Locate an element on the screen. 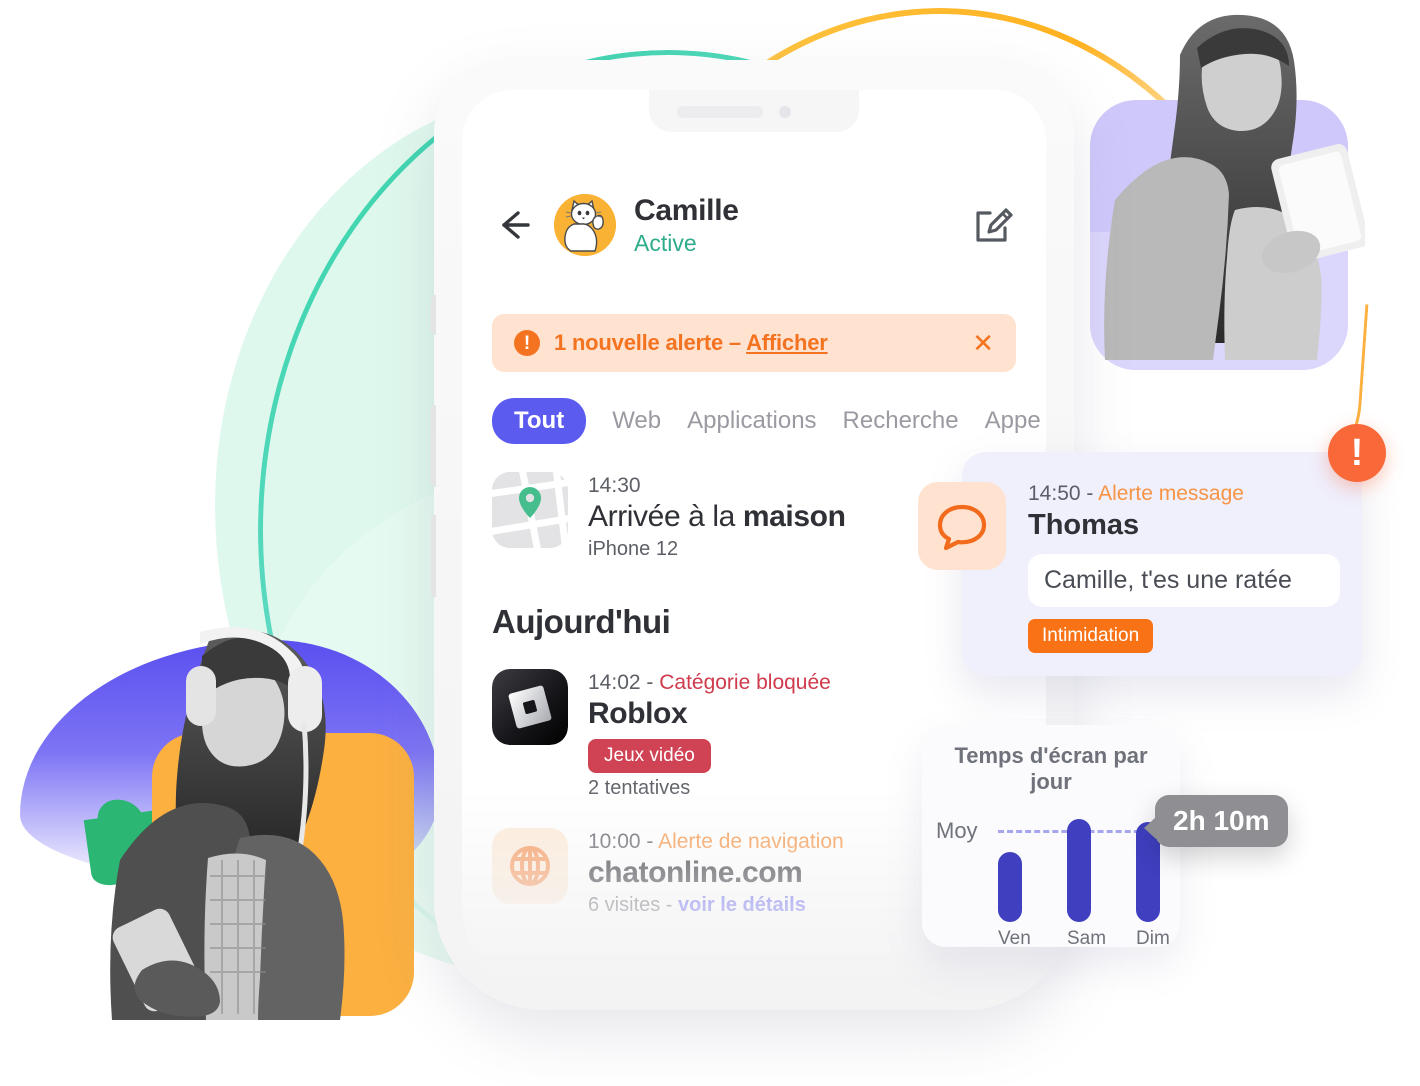 Image resolution: width=1420 pixels, height=1086 pixels. tab-web: Web is located at coordinates (636, 421).